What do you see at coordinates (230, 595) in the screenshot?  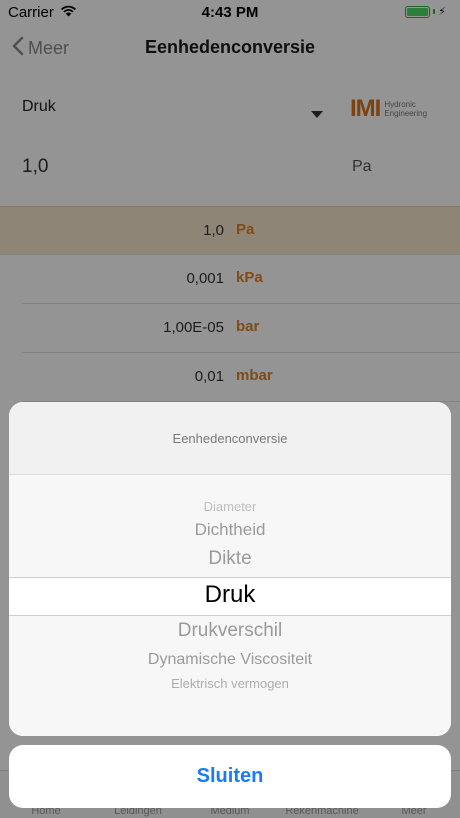 I see `picker-item-selected: Druk` at bounding box center [230, 595].